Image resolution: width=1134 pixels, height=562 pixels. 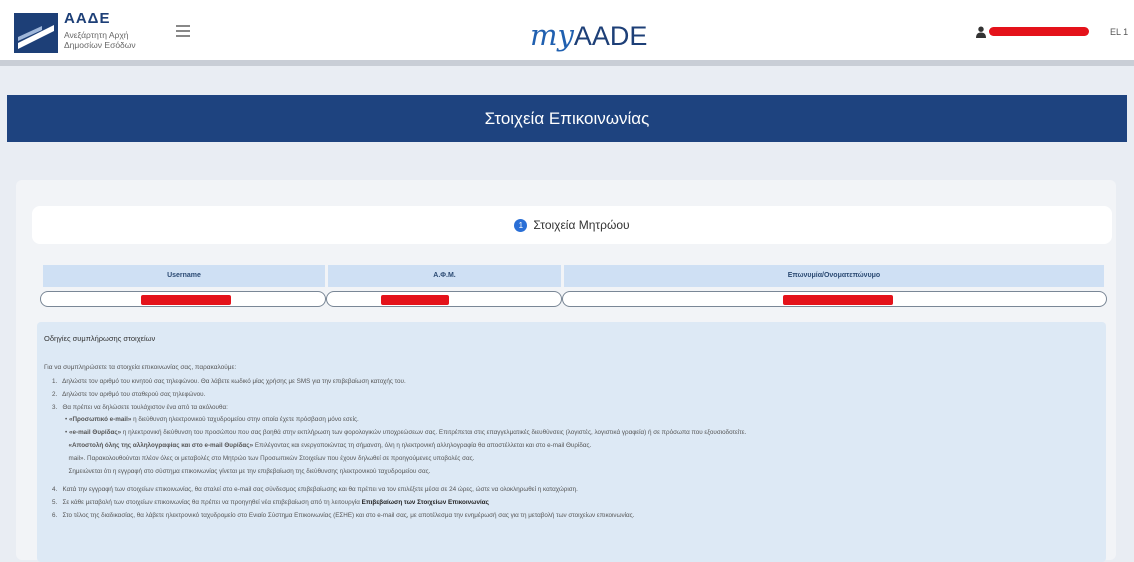 I want to click on brand-my: my, so click(x=552, y=35).